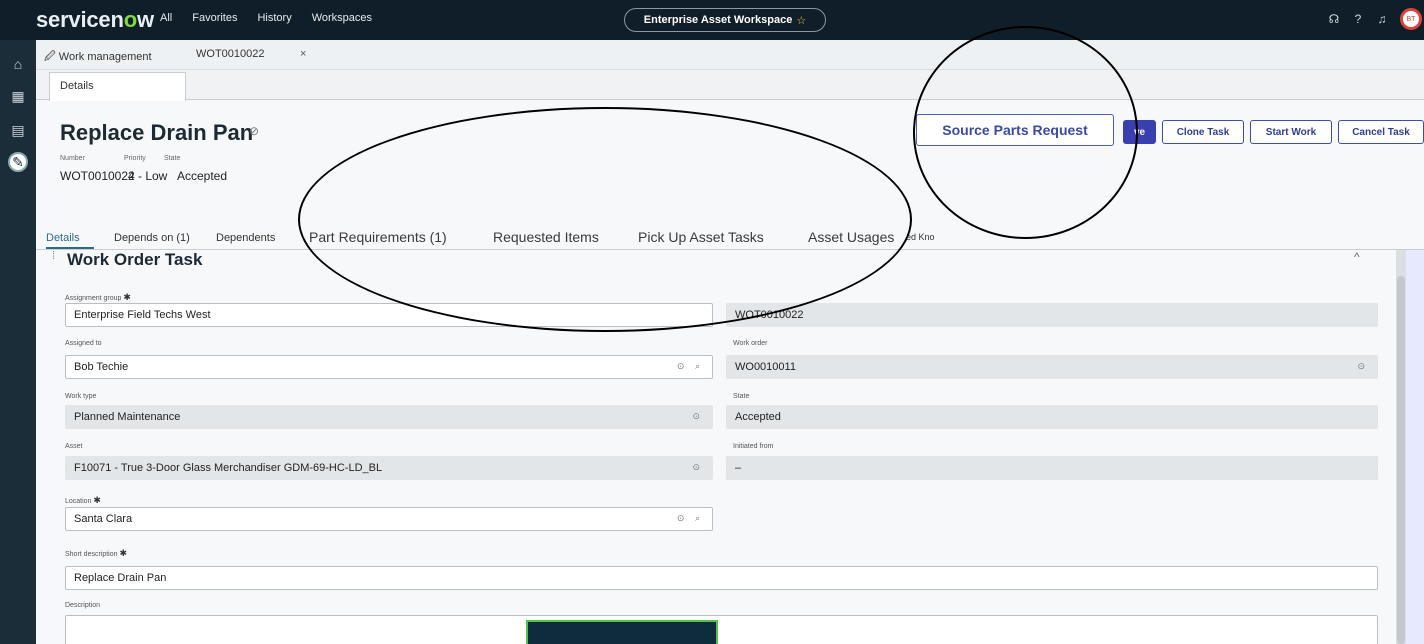  Describe the element at coordinates (389, 315) in the screenshot. I see `assignment-group-field: Enterprise Field Techs West` at that location.